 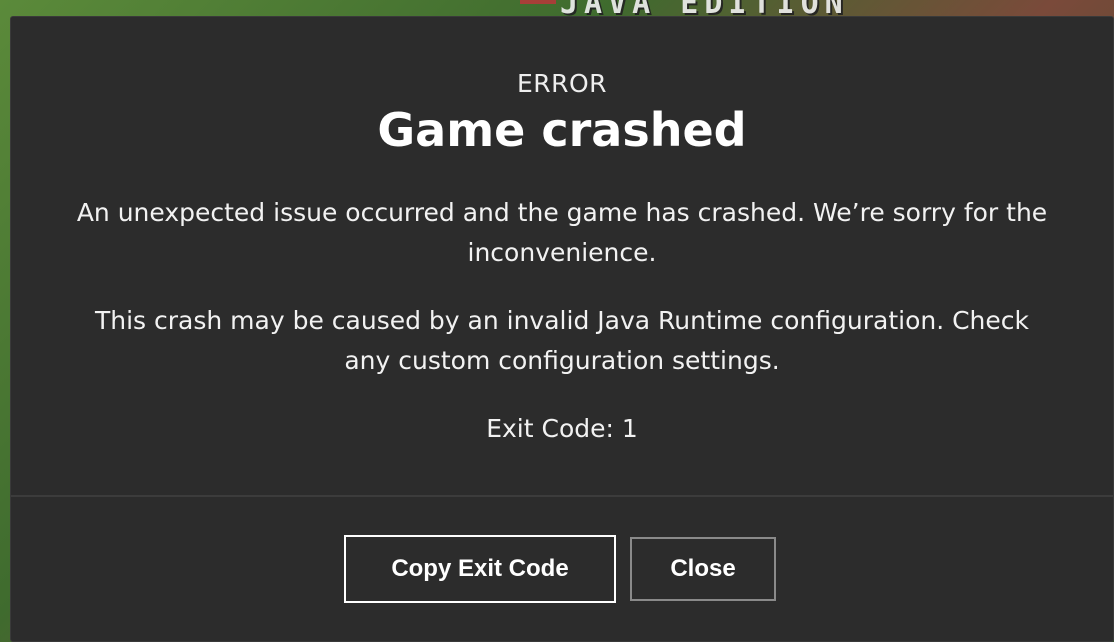 I want to click on error-kicker: ERROR, so click(x=562, y=83).